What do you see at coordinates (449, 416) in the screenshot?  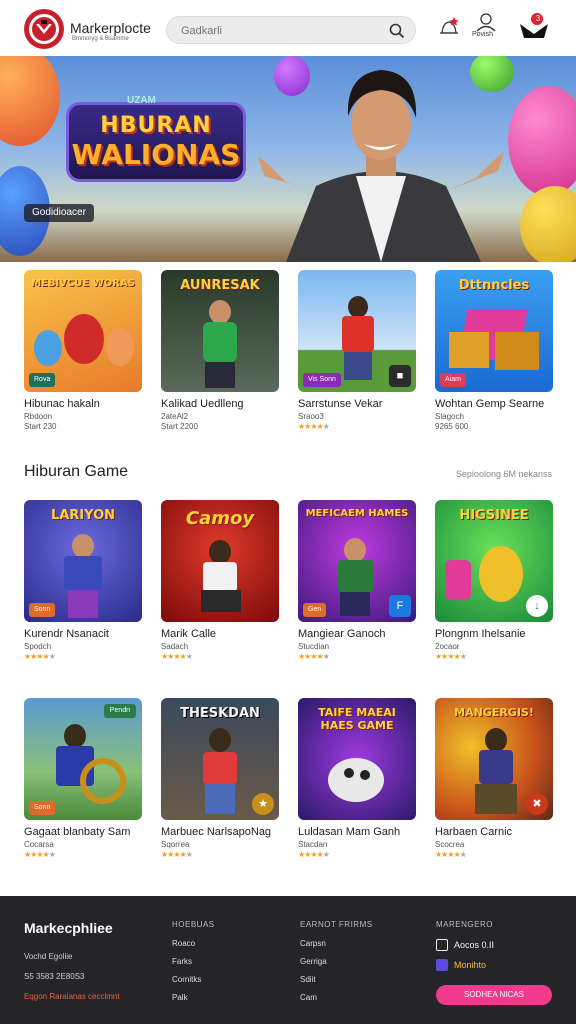 I see `game-studio: Slagoch` at bounding box center [449, 416].